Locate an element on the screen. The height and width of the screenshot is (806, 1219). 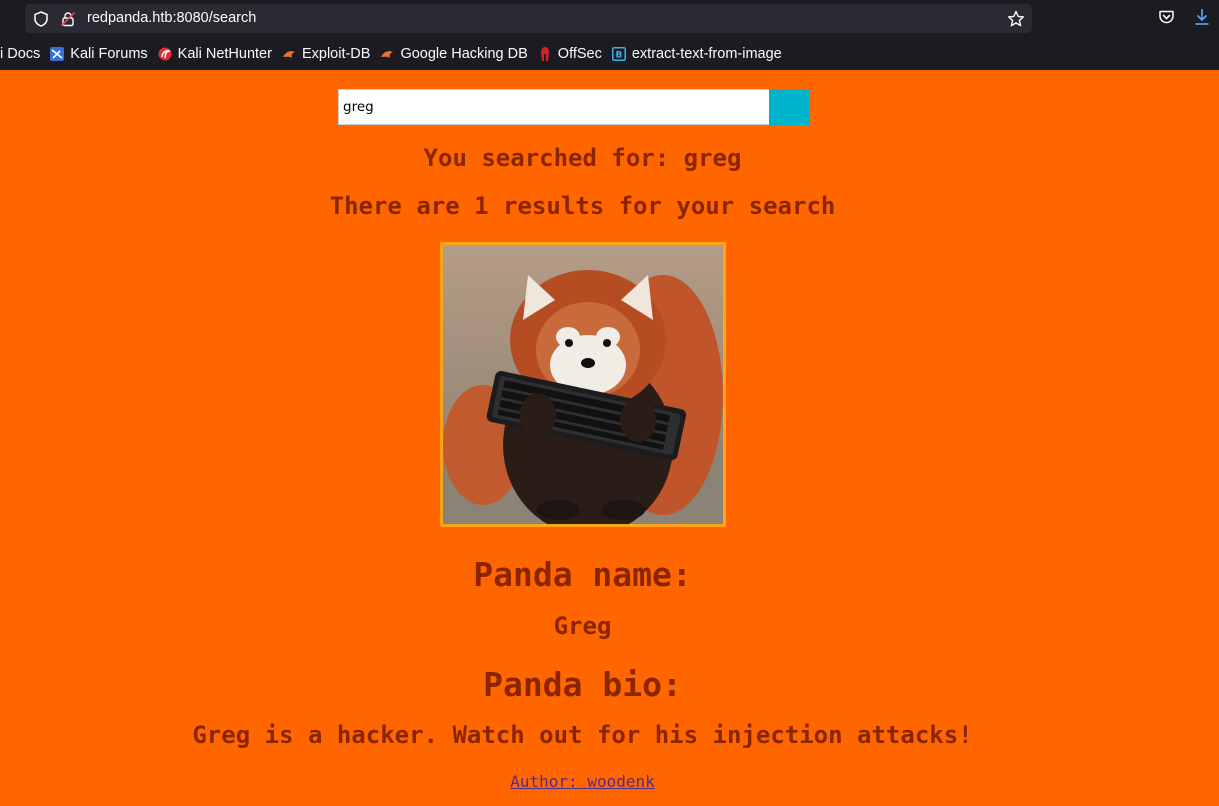
panda-bio-heading: Panda bio: is located at coordinates (582, 684).